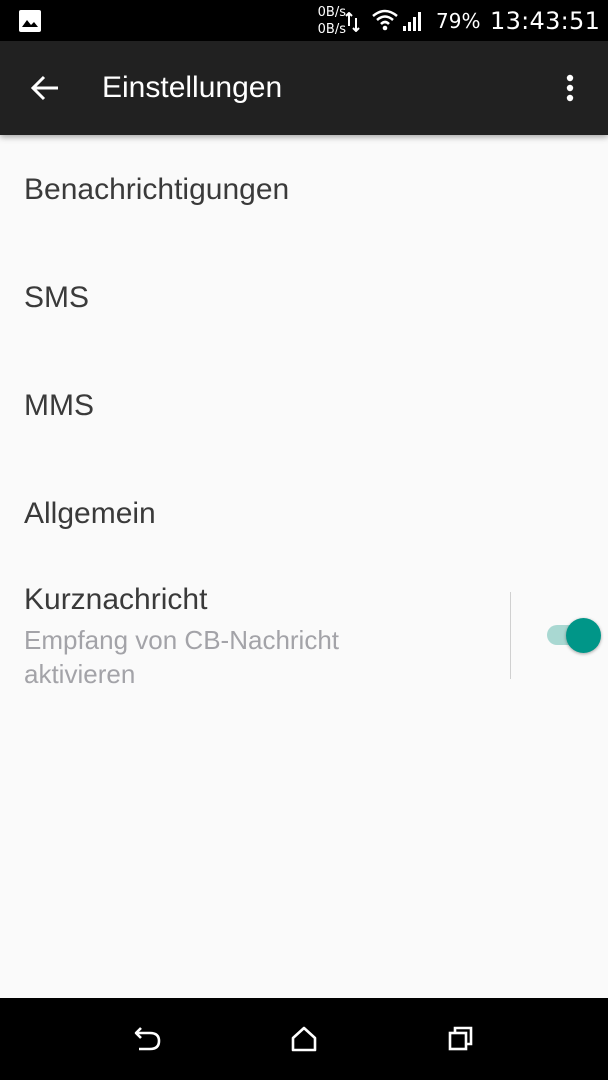 The width and height of the screenshot is (608, 1080). What do you see at coordinates (30, 21) in the screenshot?
I see `gallery-icon` at bounding box center [30, 21].